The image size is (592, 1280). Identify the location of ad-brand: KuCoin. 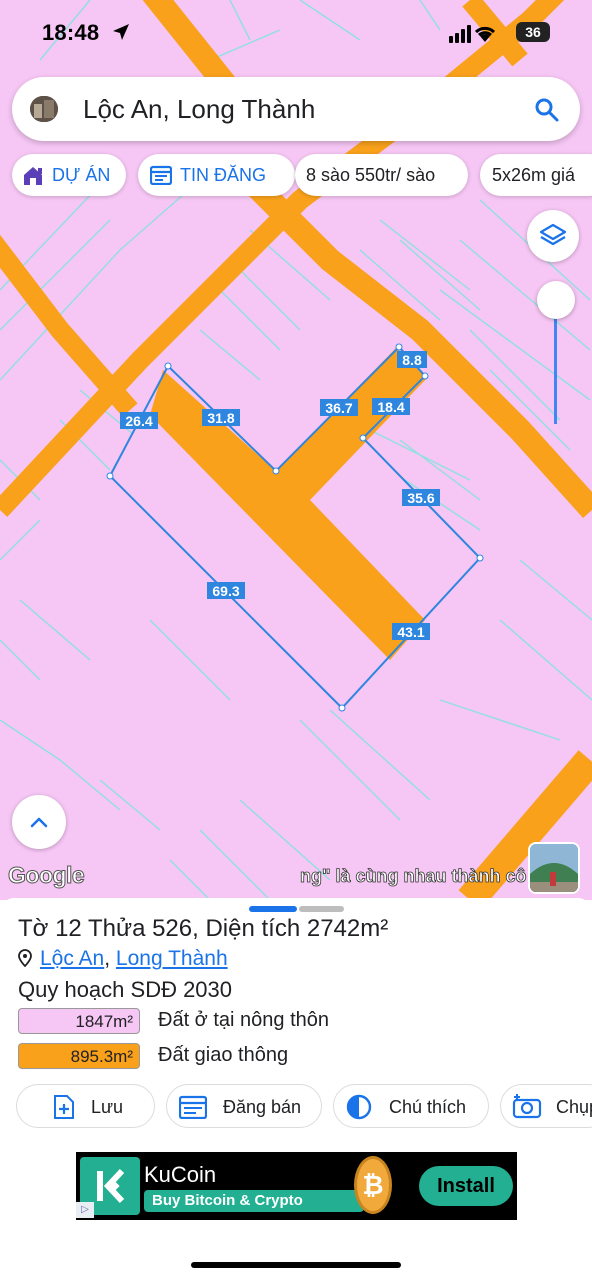
(180, 1174).